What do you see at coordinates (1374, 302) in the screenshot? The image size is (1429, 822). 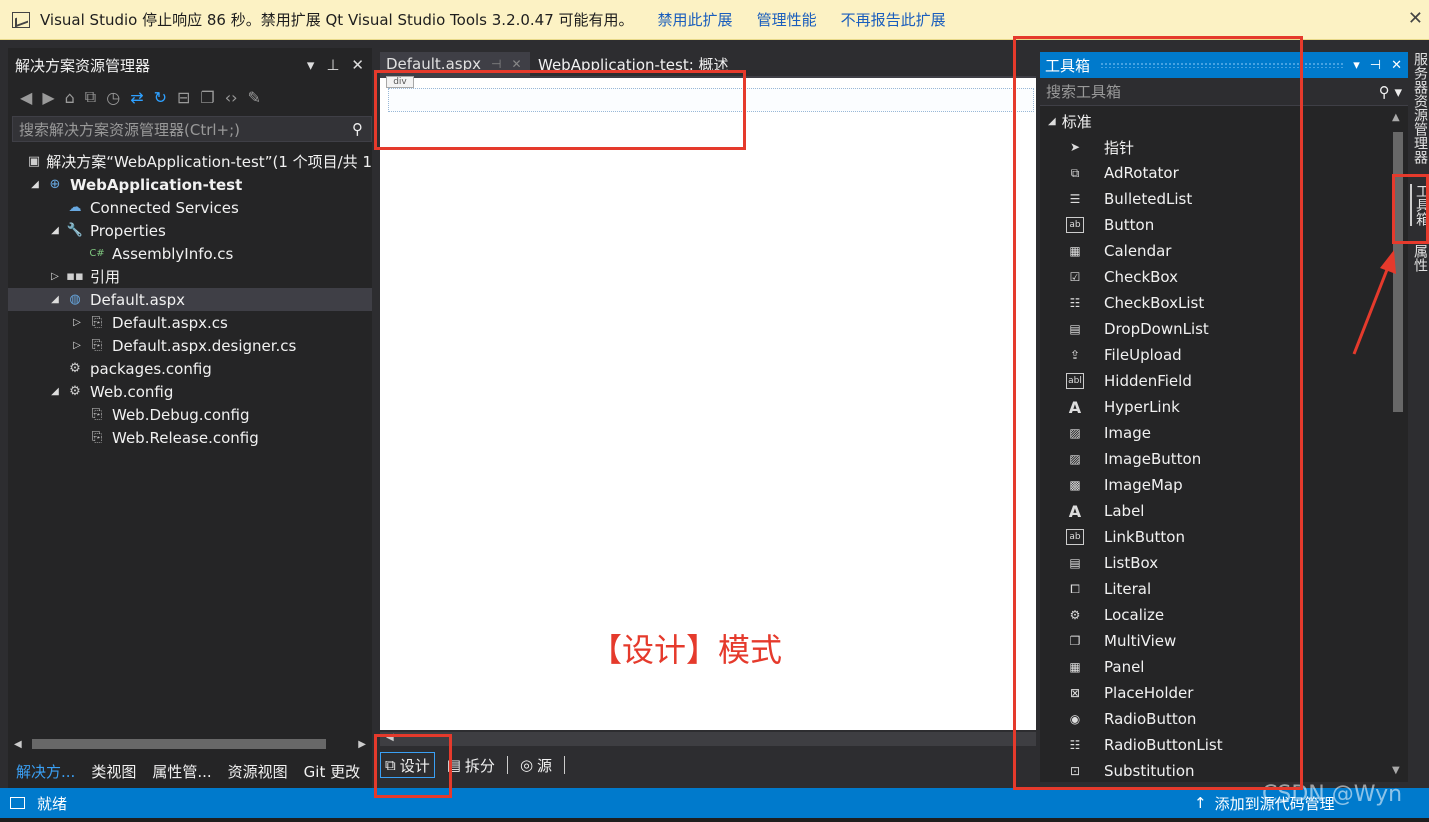 I see `annotation-arrow-icon` at bounding box center [1374, 302].